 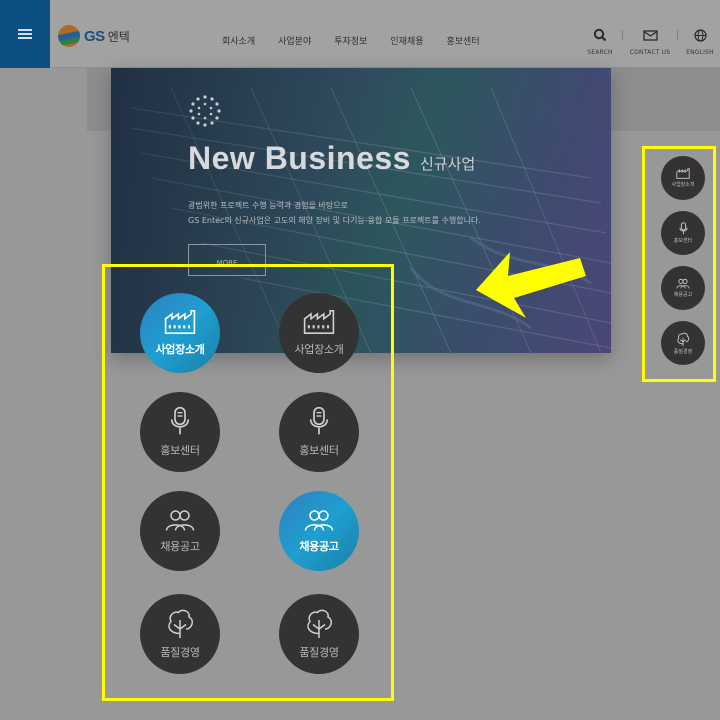 I want to click on quick-rail-item-sites: 사업장소개, so click(x=683, y=178).